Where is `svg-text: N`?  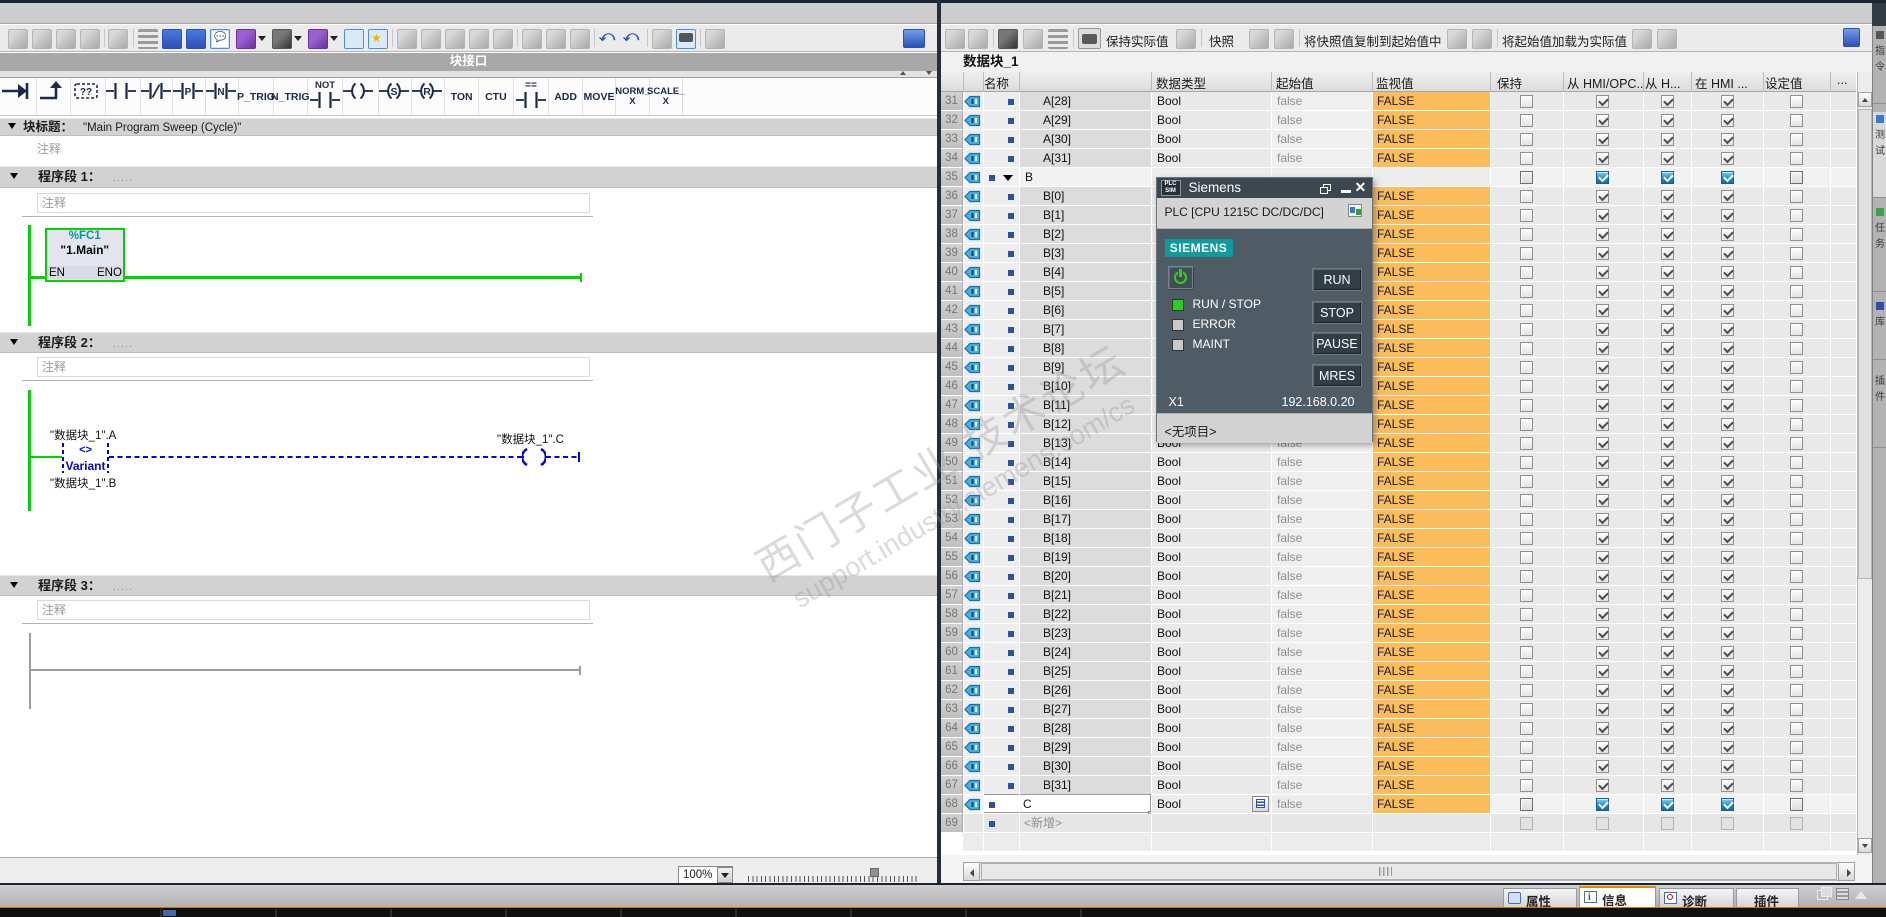 svg-text: N is located at coordinates (220, 92).